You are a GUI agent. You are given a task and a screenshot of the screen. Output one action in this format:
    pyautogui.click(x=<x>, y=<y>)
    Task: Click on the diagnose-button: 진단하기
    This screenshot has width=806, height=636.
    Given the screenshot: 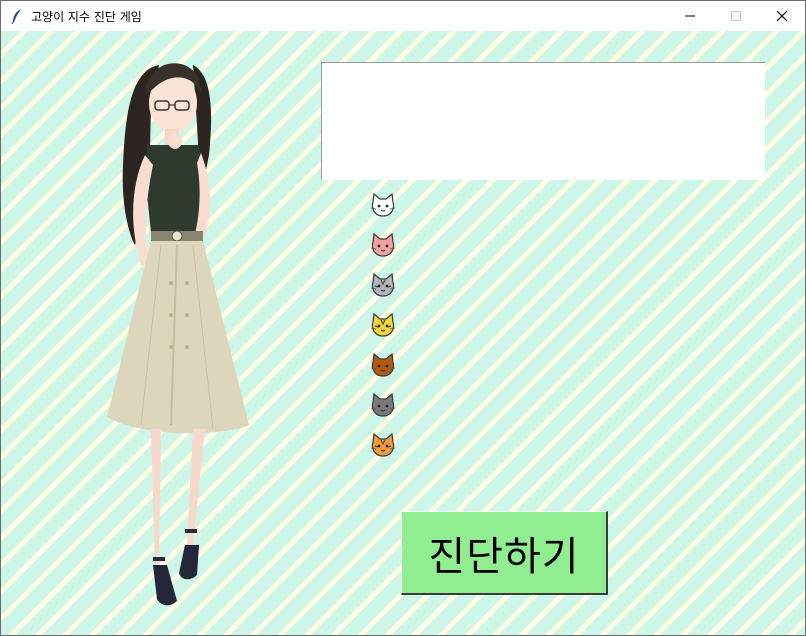 What is the action you would take?
    pyautogui.click(x=504, y=553)
    